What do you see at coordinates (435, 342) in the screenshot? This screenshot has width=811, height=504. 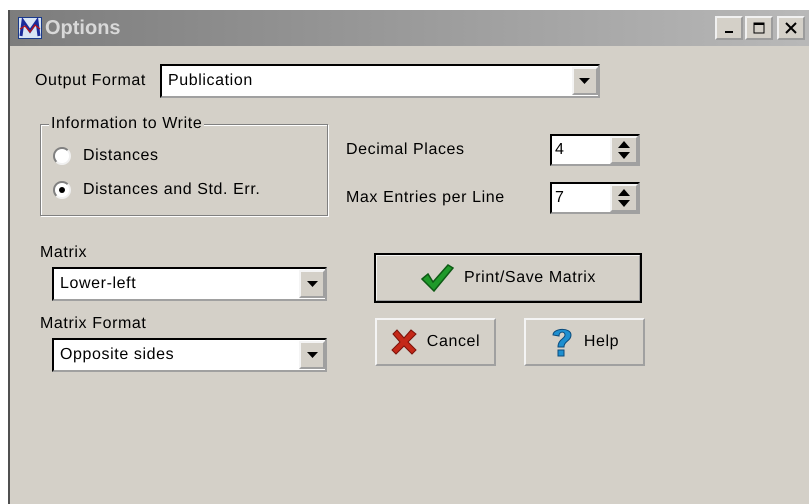 I see `cancel-button: Cancel` at bounding box center [435, 342].